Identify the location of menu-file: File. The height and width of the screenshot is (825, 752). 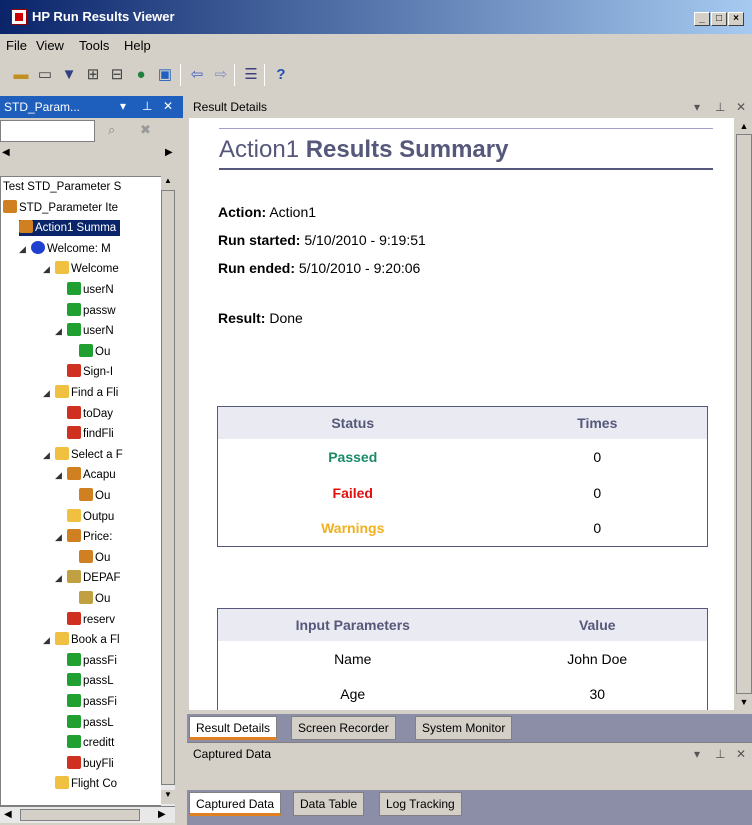
(16, 45).